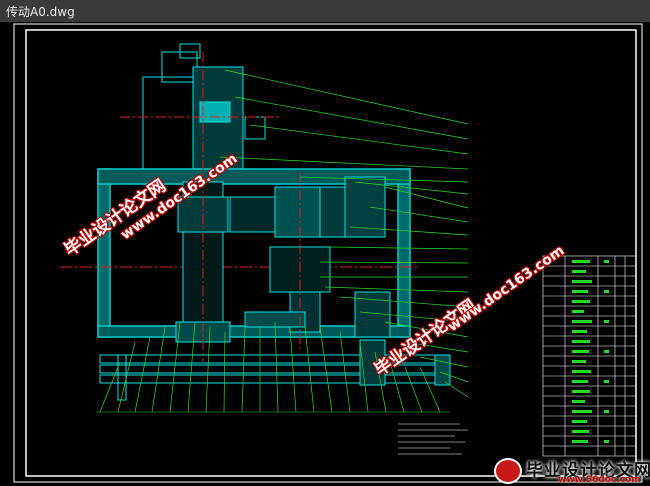 The width and height of the screenshot is (650, 486). Describe the element at coordinates (590, 351) in the screenshot. I see `parts-list-entries` at that location.